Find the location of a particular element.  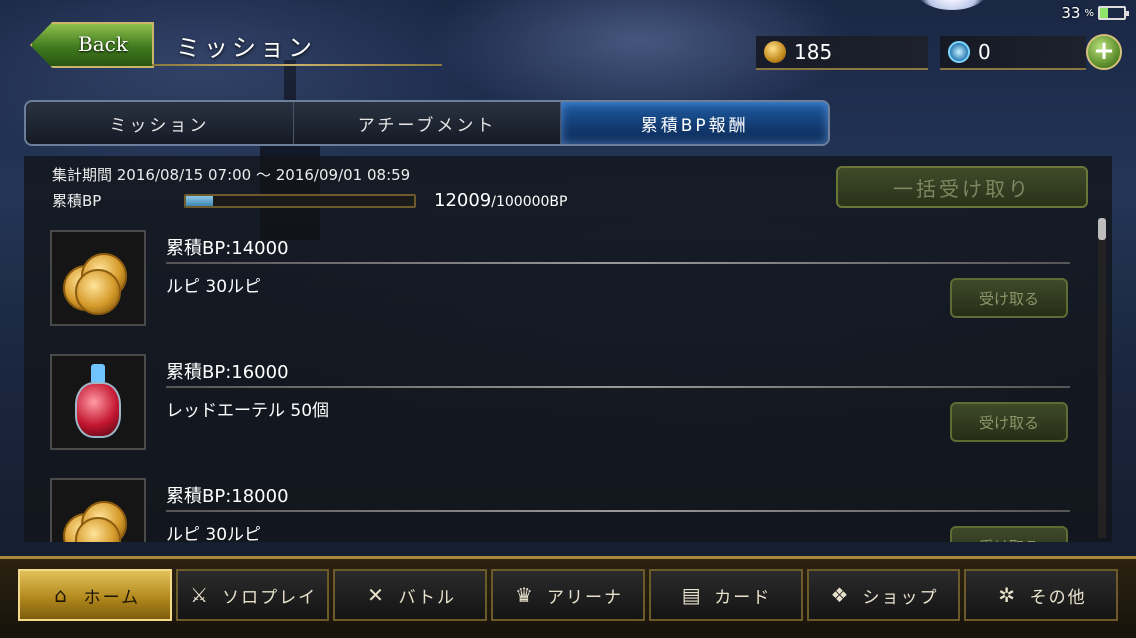

nav-label: ショップ is located at coordinates (900, 597).